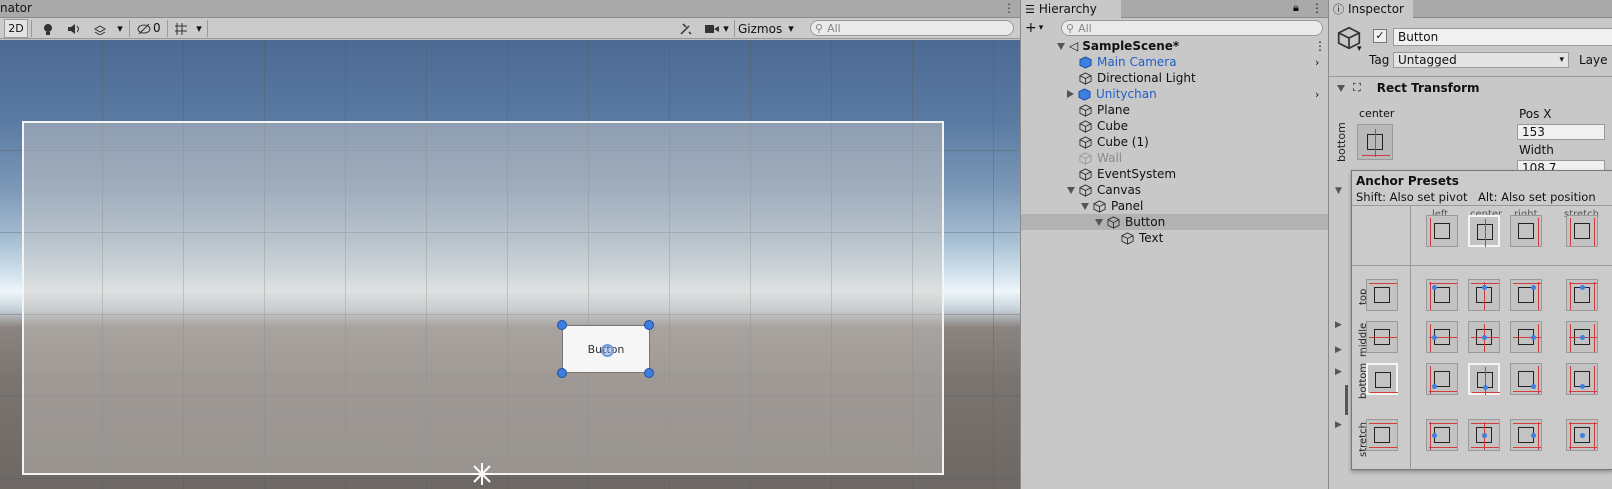 Image resolution: width=1612 pixels, height=489 pixels. I want to click on search-icon: ⚲, so click(1070, 28).